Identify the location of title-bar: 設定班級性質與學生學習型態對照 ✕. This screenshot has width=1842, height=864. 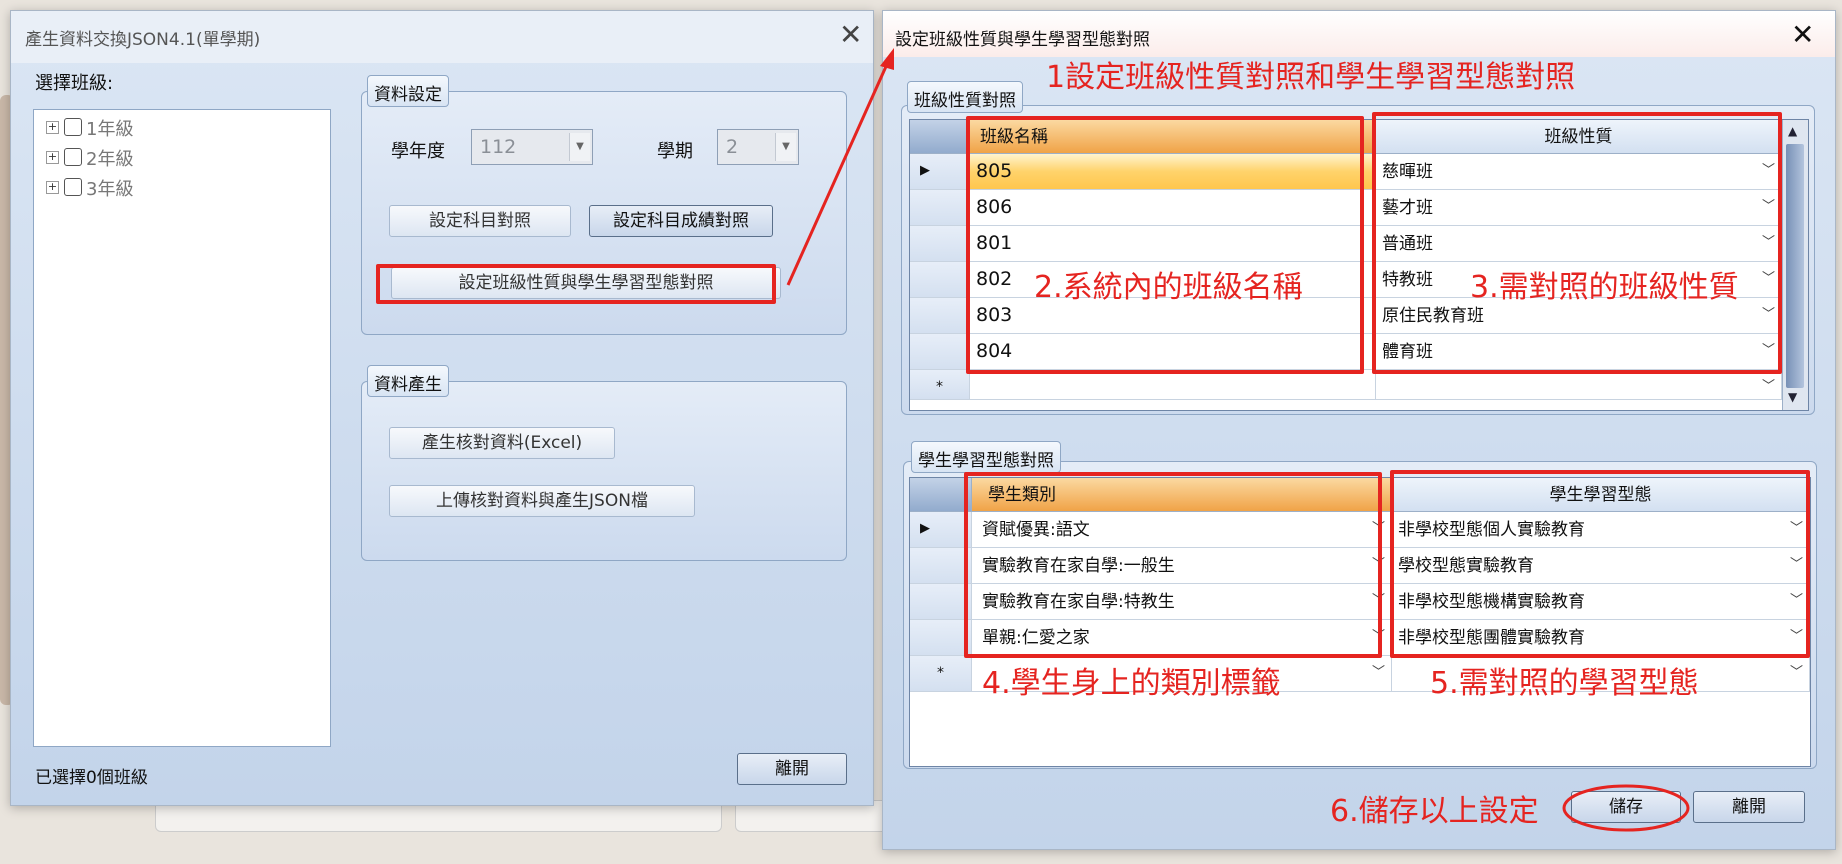
(1359, 34).